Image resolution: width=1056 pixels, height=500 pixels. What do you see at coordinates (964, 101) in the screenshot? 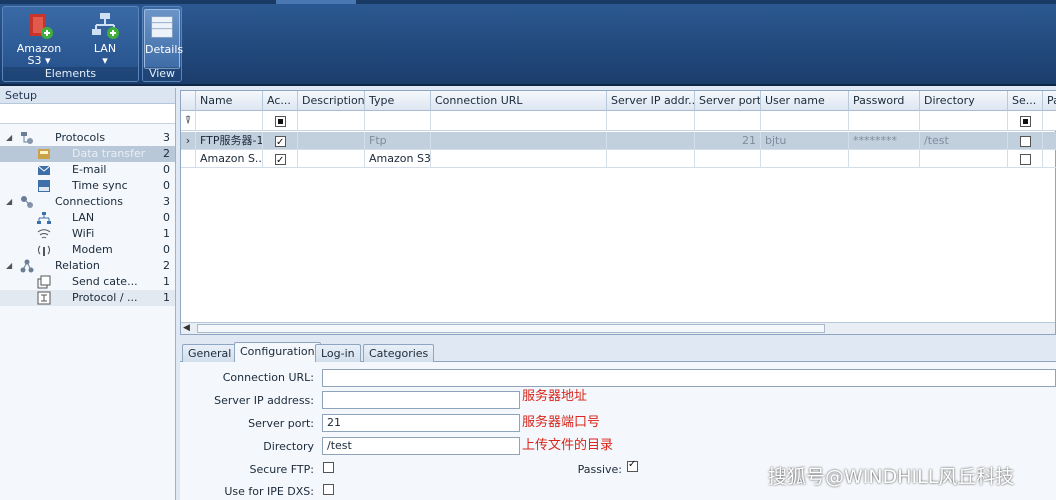
I see `column-header-directory: Directory` at bounding box center [964, 101].